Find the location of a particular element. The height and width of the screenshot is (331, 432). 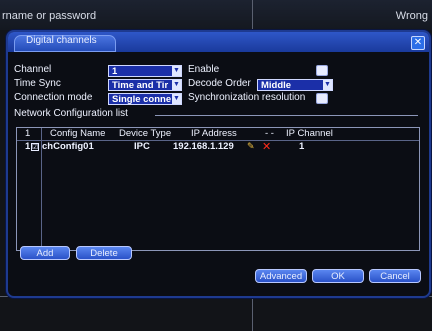

sync-resolution-checkbox is located at coordinates (322, 98).